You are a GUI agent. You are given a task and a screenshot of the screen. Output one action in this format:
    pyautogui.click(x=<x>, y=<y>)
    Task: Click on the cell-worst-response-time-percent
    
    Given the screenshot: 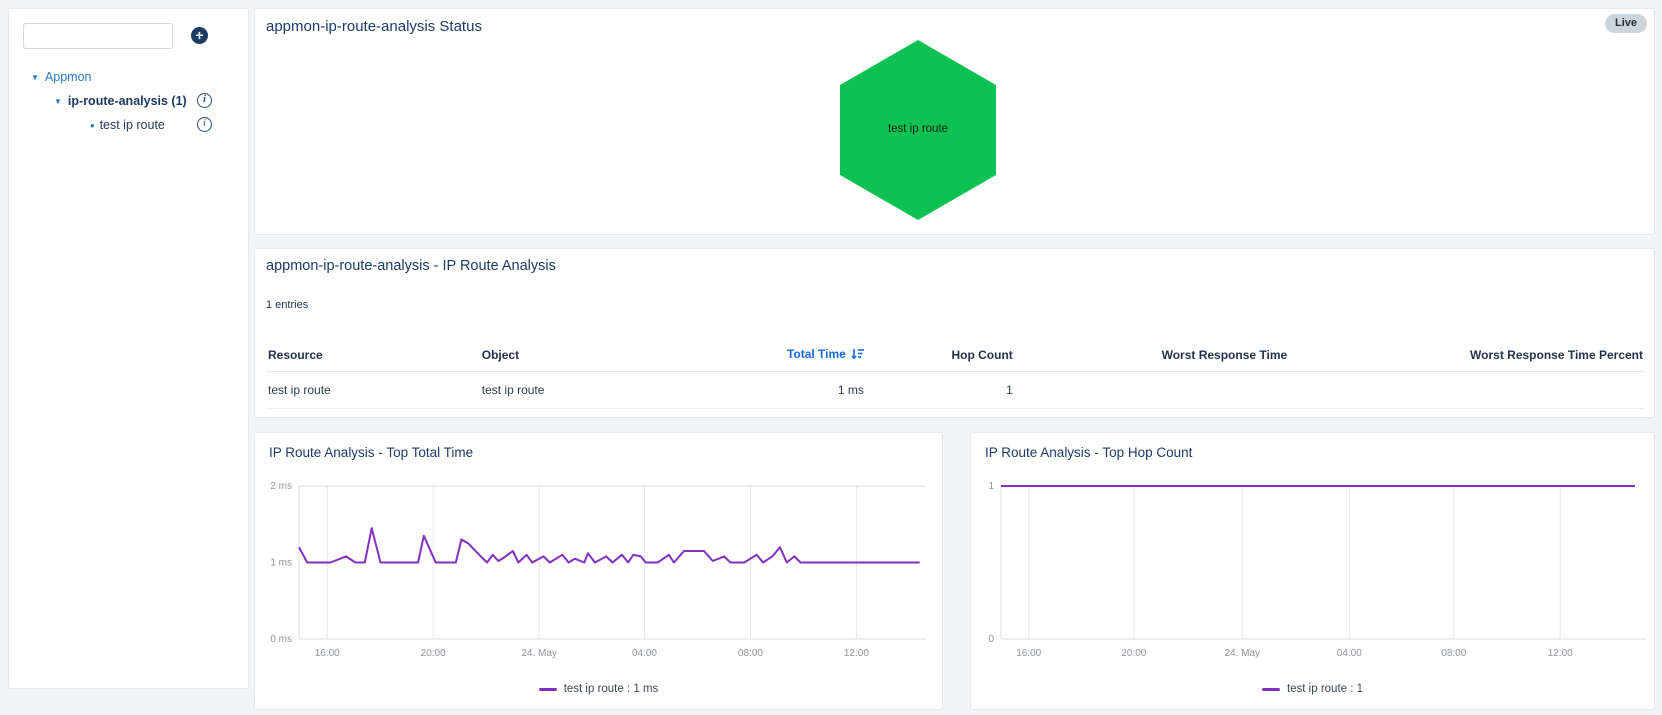 What is the action you would take?
    pyautogui.click(x=1467, y=390)
    